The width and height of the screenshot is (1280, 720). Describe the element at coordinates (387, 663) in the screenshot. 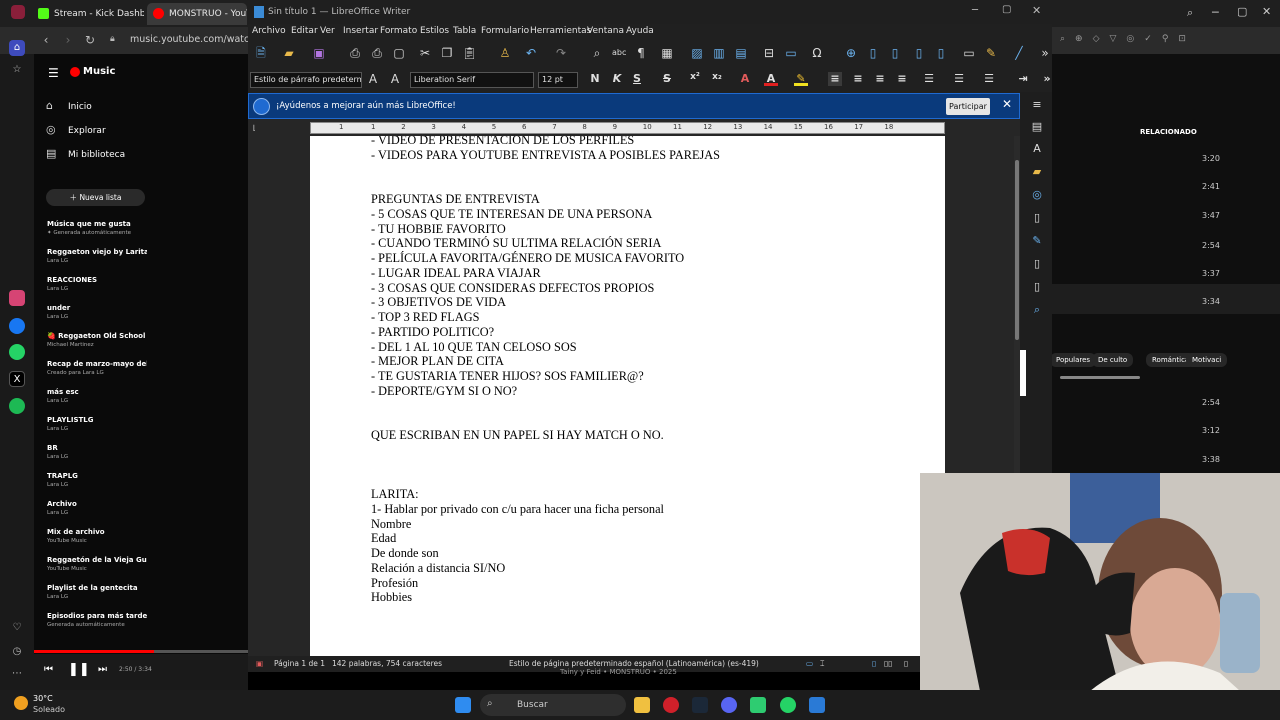

I see `status-words: 142 palabras, 754 caracteres` at that location.